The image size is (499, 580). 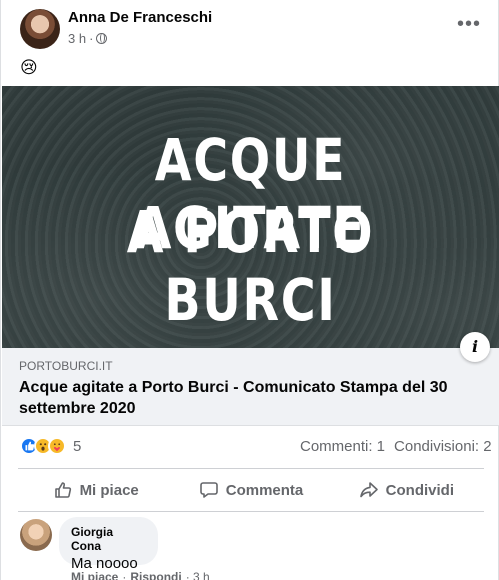 I want to click on link-domain: PORTOBURCI.IT, so click(x=66, y=366).